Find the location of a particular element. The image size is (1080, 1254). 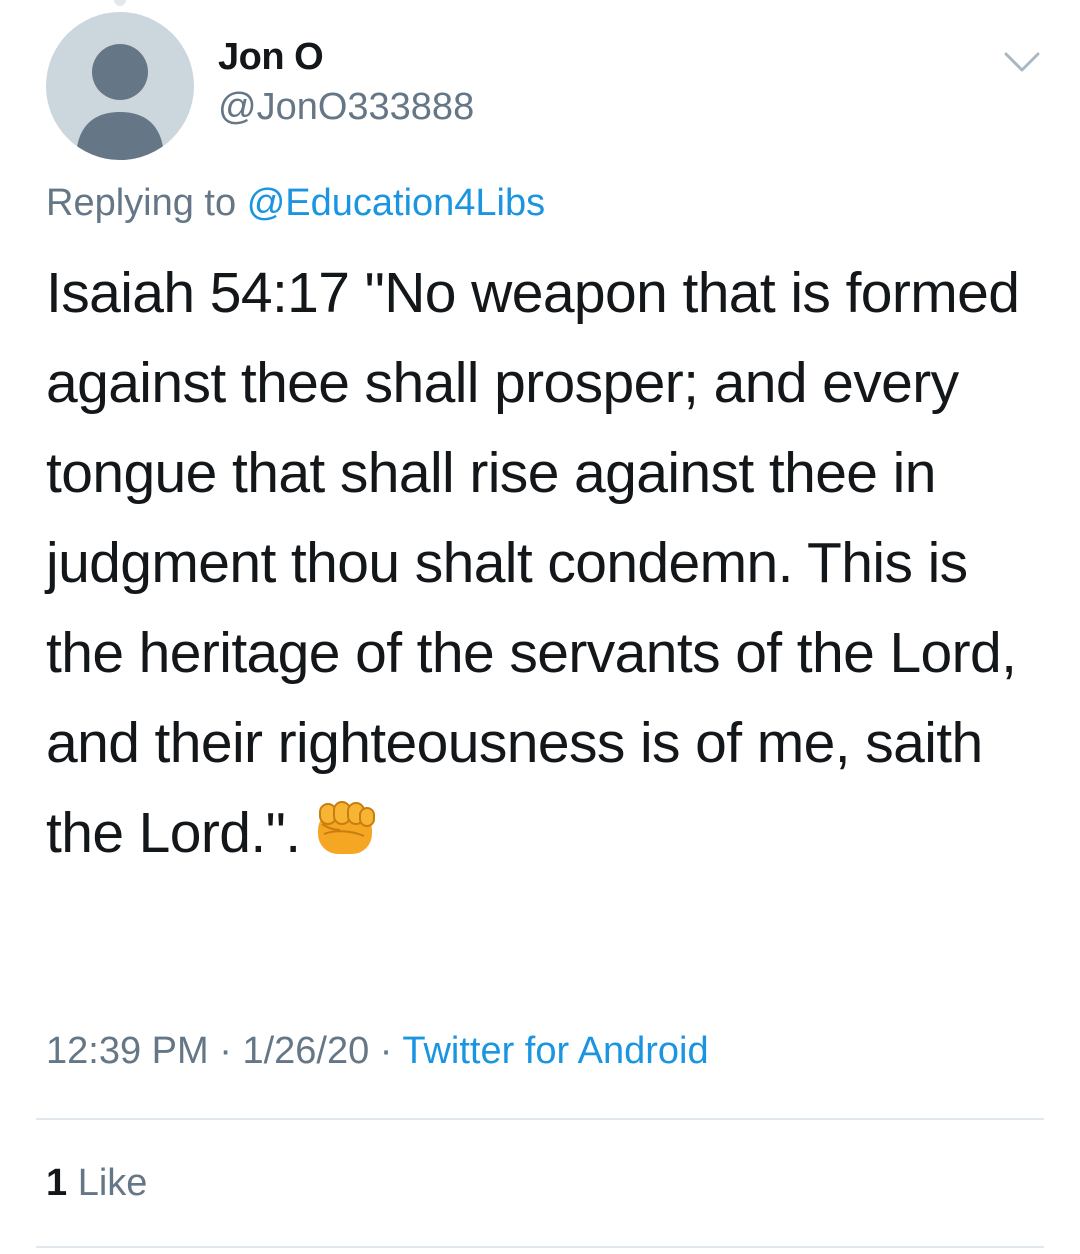

likes-stat: 1 Like is located at coordinates (96, 1183).